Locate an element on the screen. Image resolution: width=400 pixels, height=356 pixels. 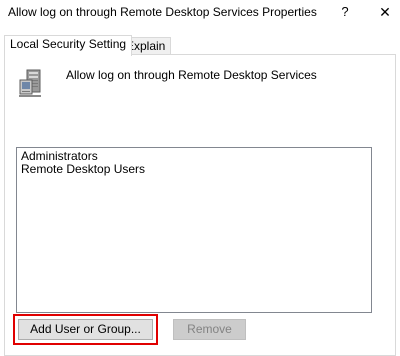
tab-local-security-setting: Local Security Setting is located at coordinates (68, 45).